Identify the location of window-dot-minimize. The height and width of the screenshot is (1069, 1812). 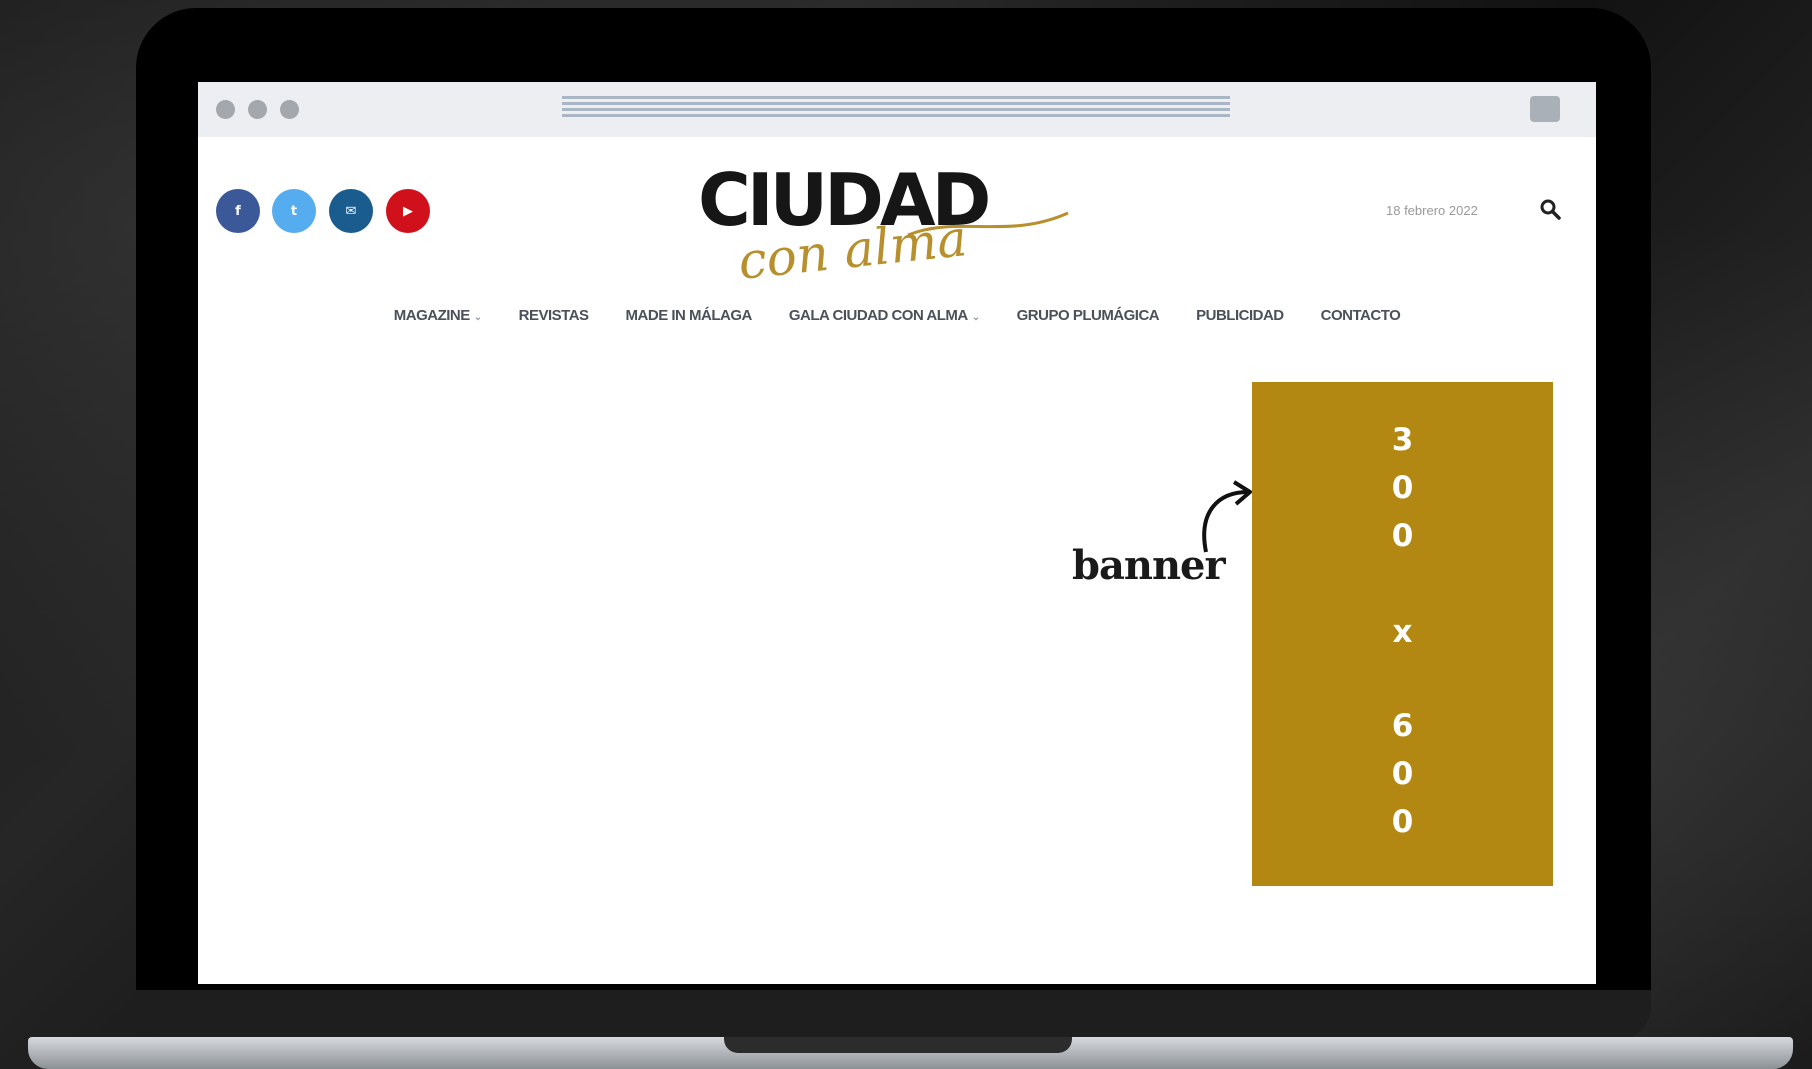
(257, 109).